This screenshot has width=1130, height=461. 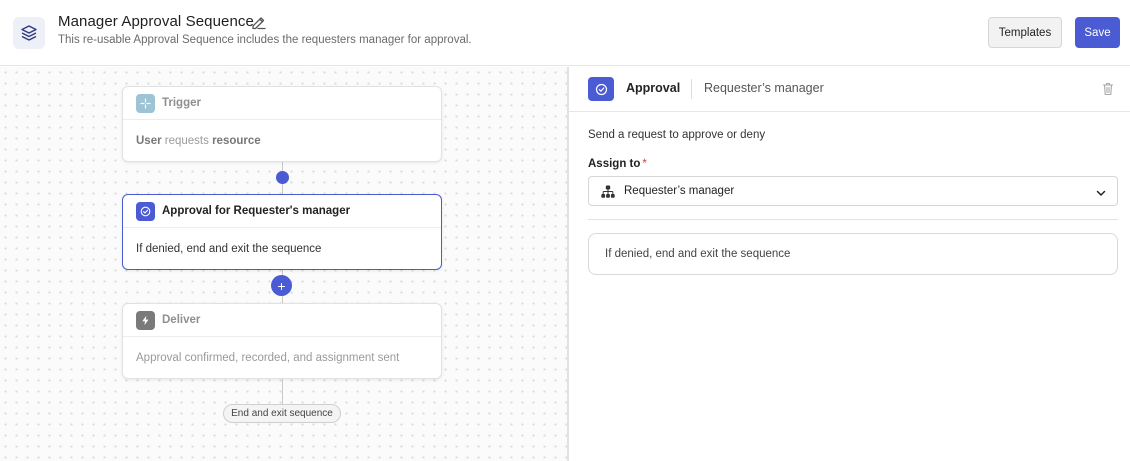 What do you see at coordinates (568, 264) in the screenshot?
I see `panel-divider` at bounding box center [568, 264].